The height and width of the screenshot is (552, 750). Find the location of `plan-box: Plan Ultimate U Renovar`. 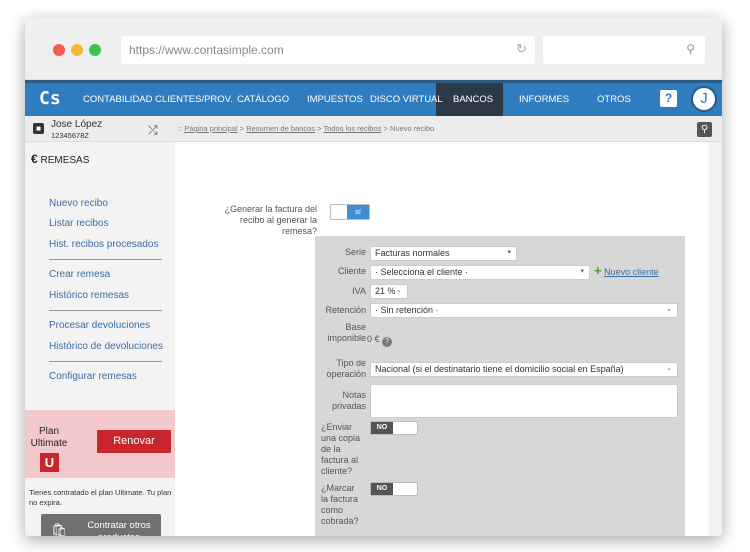

plan-box: Plan Ultimate U Renovar is located at coordinates (100, 444).